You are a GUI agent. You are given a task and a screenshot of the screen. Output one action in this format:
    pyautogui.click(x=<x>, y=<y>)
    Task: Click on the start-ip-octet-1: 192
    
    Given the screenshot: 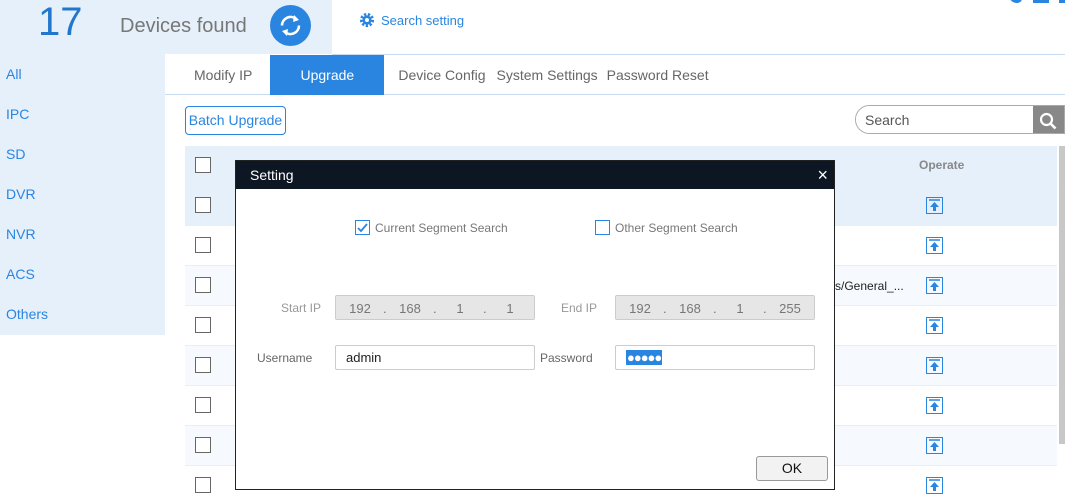 What is the action you would take?
    pyautogui.click(x=360, y=308)
    